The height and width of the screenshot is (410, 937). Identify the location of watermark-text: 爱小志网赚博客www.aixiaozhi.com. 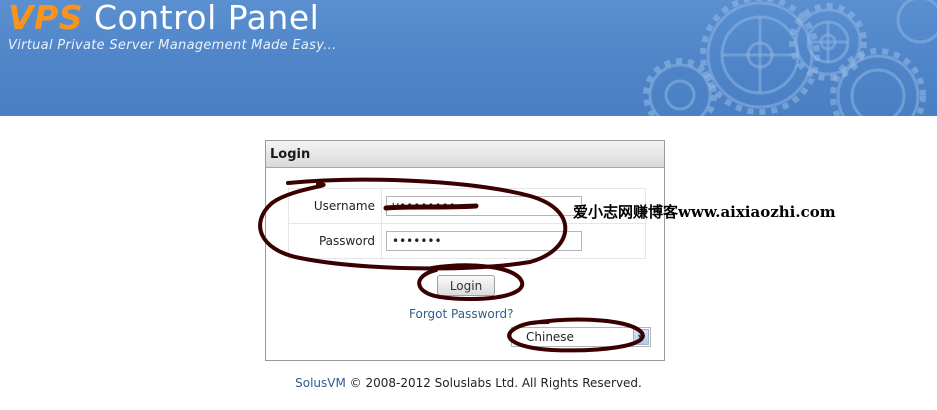
(704, 212).